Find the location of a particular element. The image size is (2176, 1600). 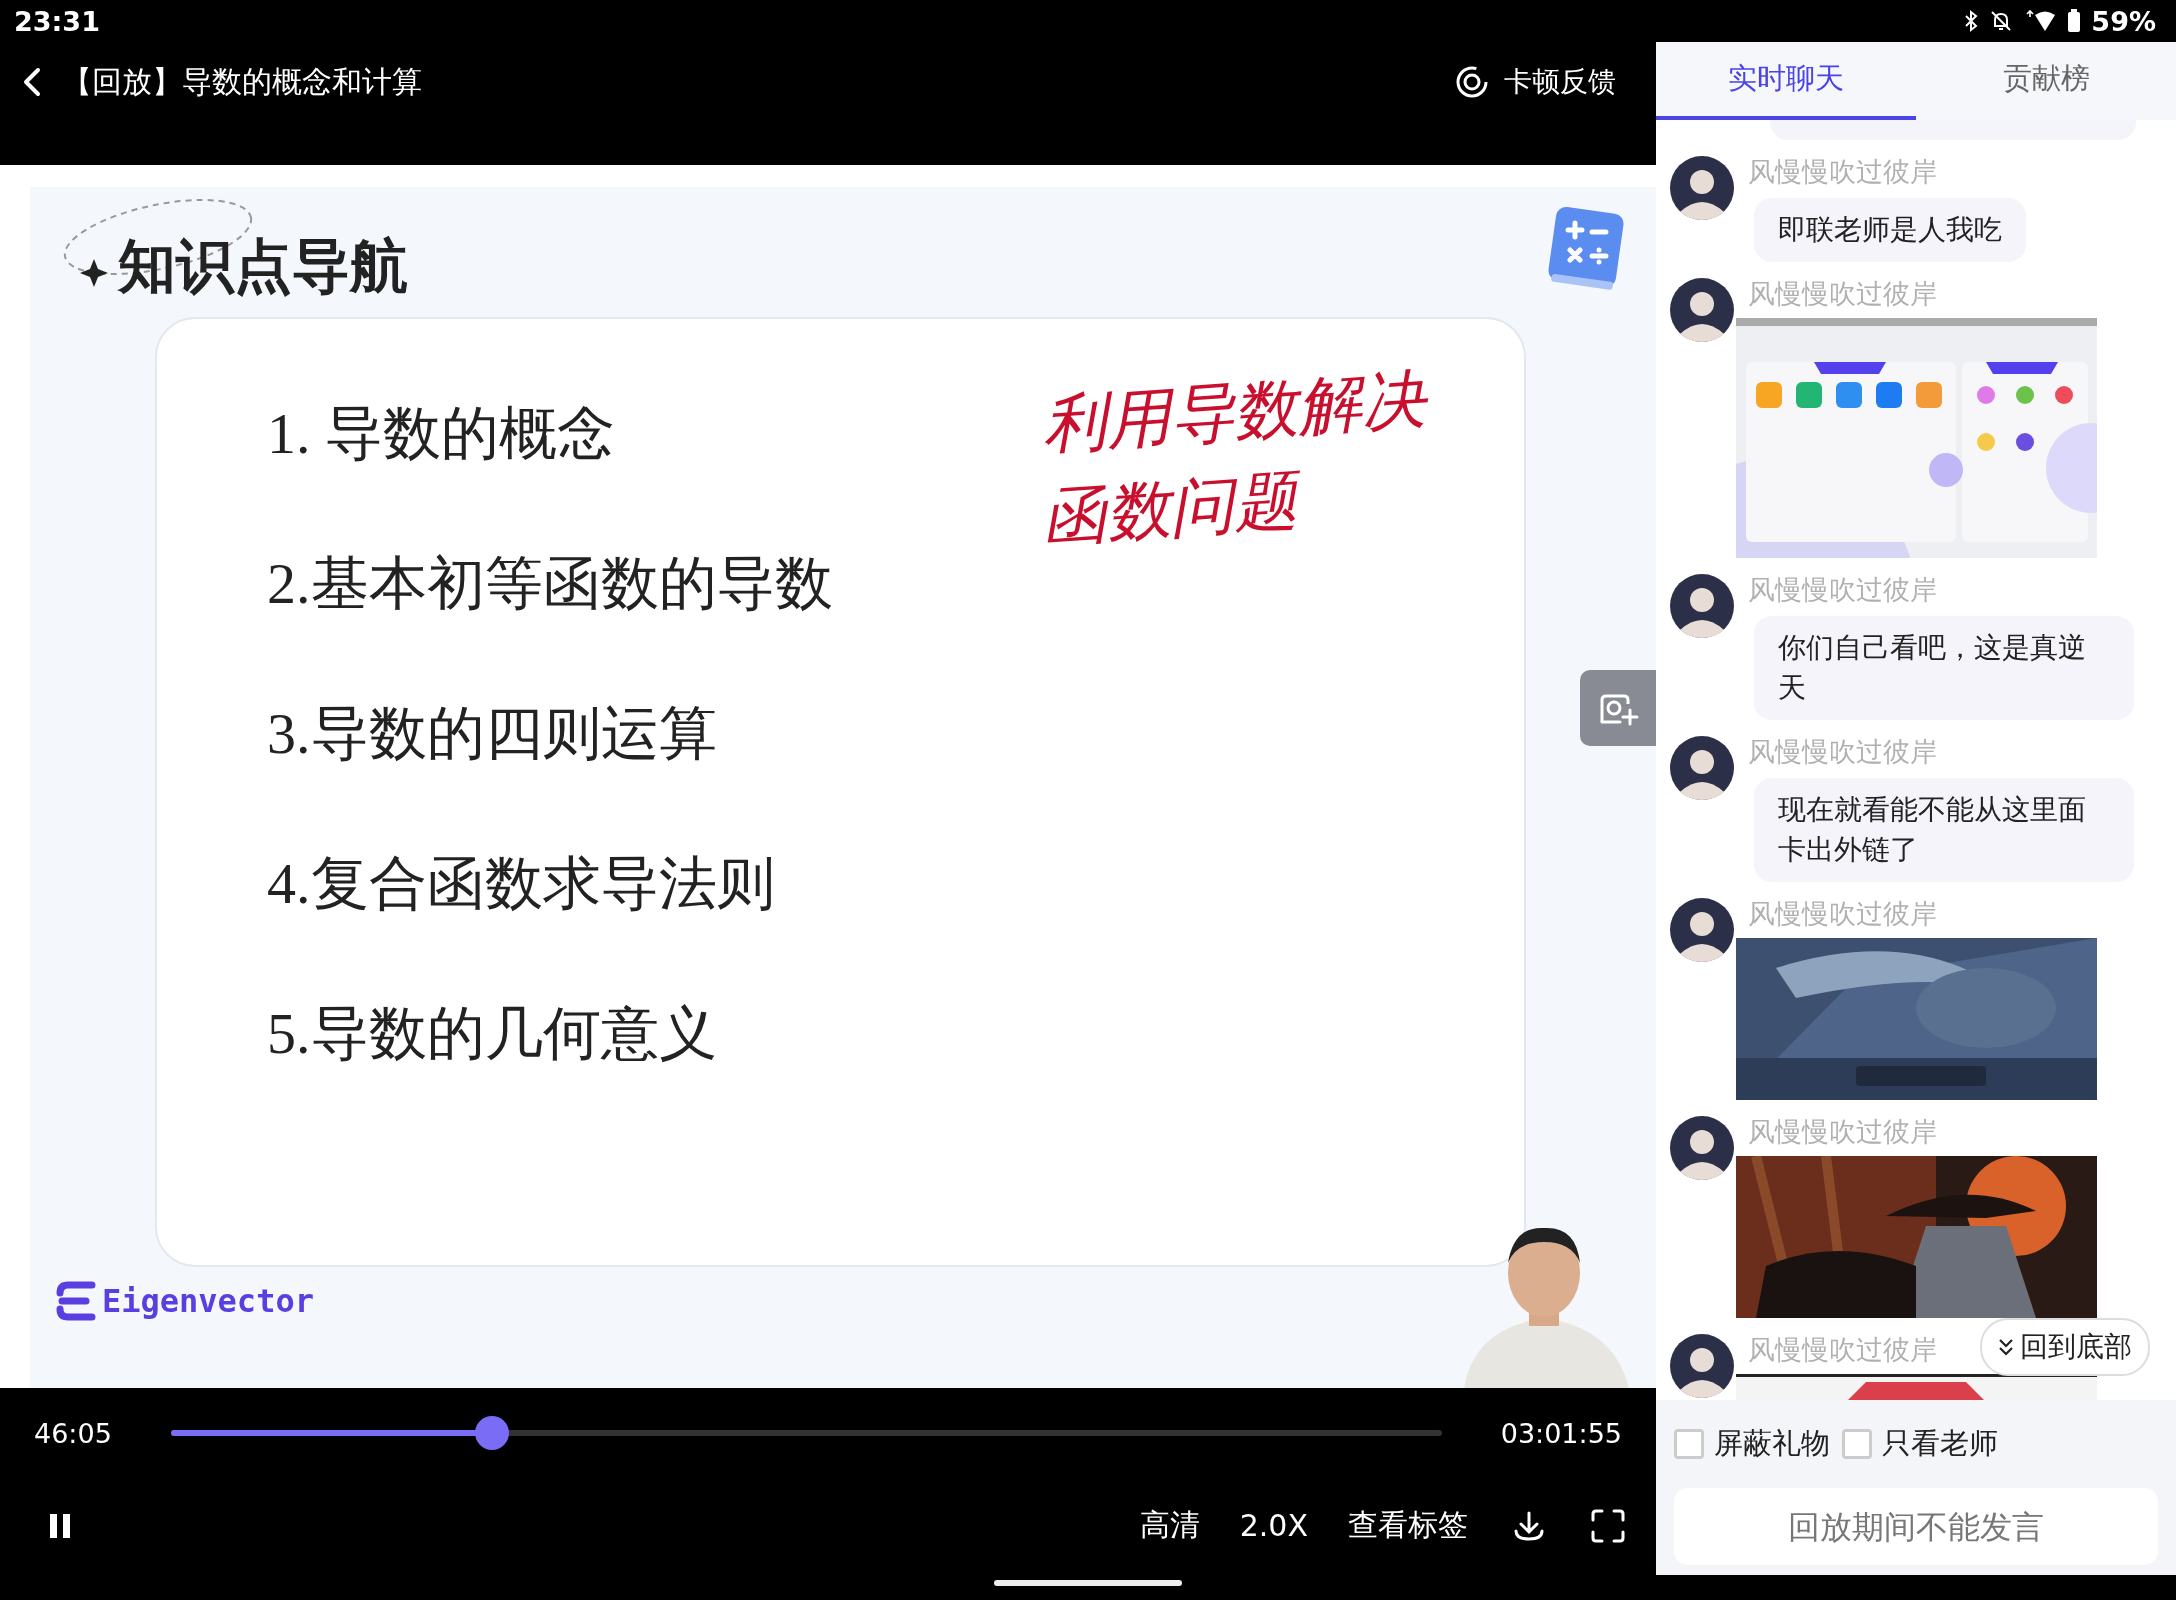

chat-bubble: 你们自己看吧，这是真逆天 is located at coordinates (1944, 668).